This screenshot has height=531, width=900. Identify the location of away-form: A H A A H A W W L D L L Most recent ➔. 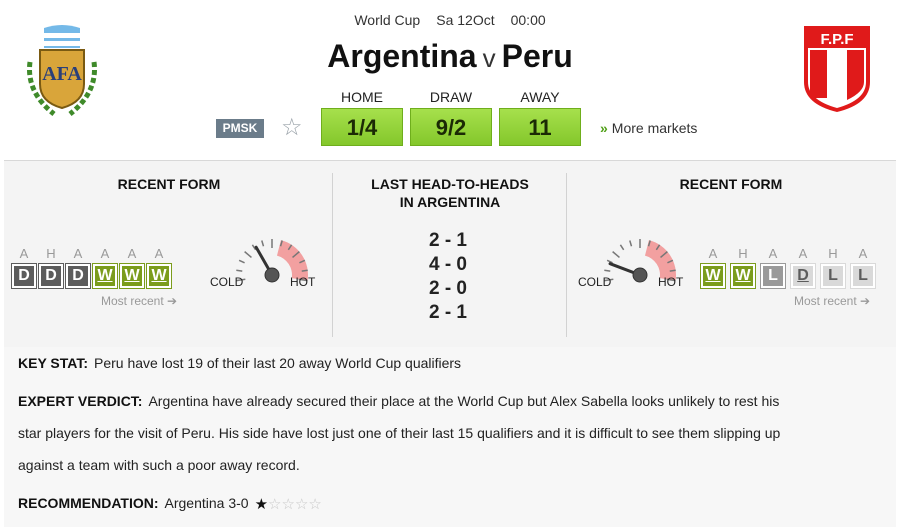
(795, 277).